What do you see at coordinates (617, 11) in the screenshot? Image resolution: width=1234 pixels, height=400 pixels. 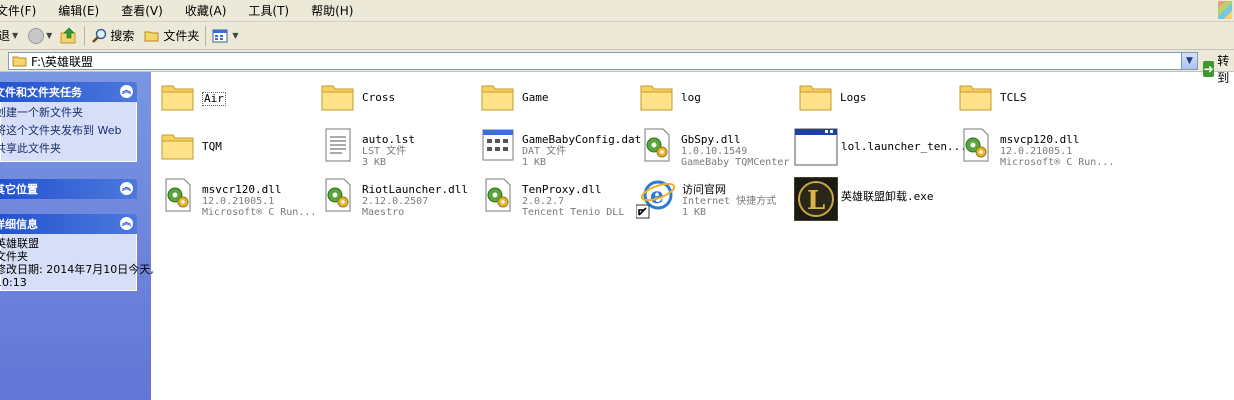 I see `menu-bar: 文件(F) 编辑(E) 查看(V) 收藏(A) 工具(T) 帮助(H)` at bounding box center [617, 11].